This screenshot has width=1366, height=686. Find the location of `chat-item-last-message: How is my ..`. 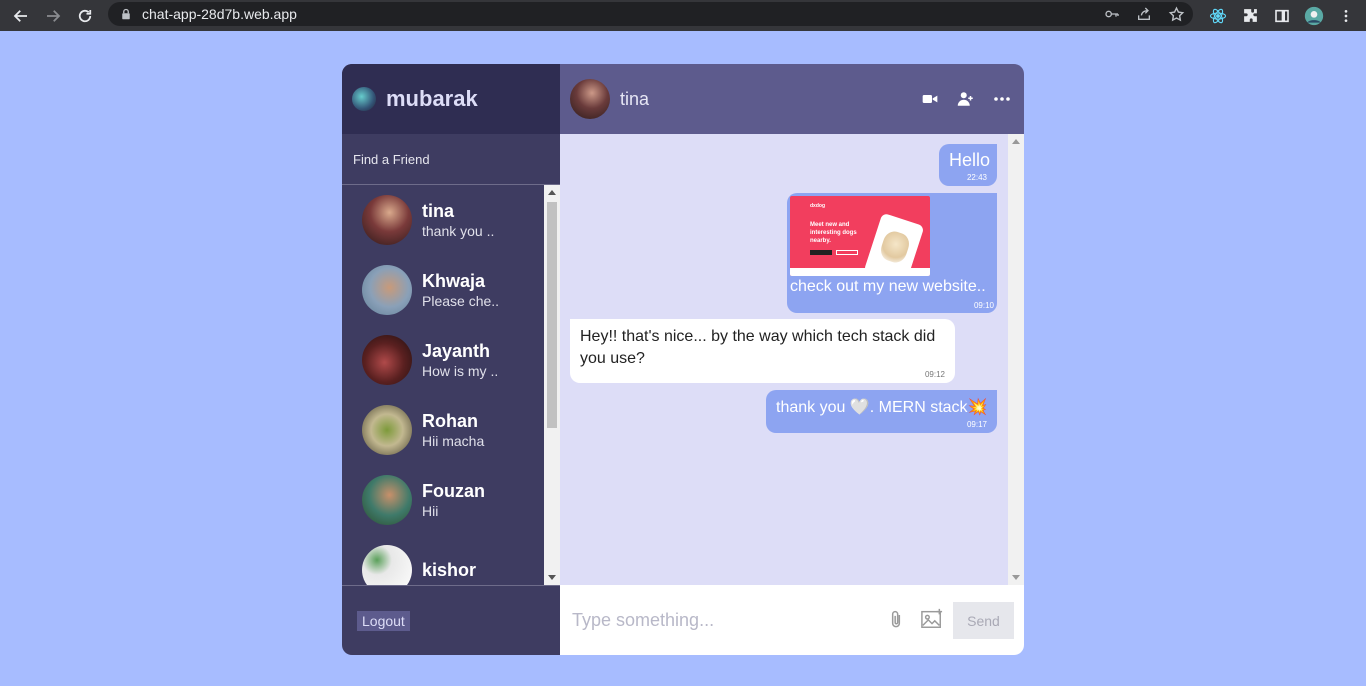

chat-item-last-message: How is my .. is located at coordinates (460, 371).